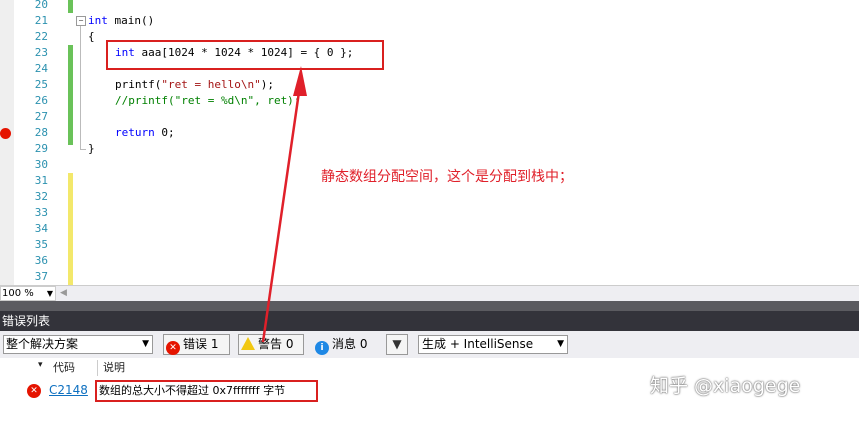 This screenshot has width=859, height=424. I want to click on fold-guide-end, so click(83, 149).